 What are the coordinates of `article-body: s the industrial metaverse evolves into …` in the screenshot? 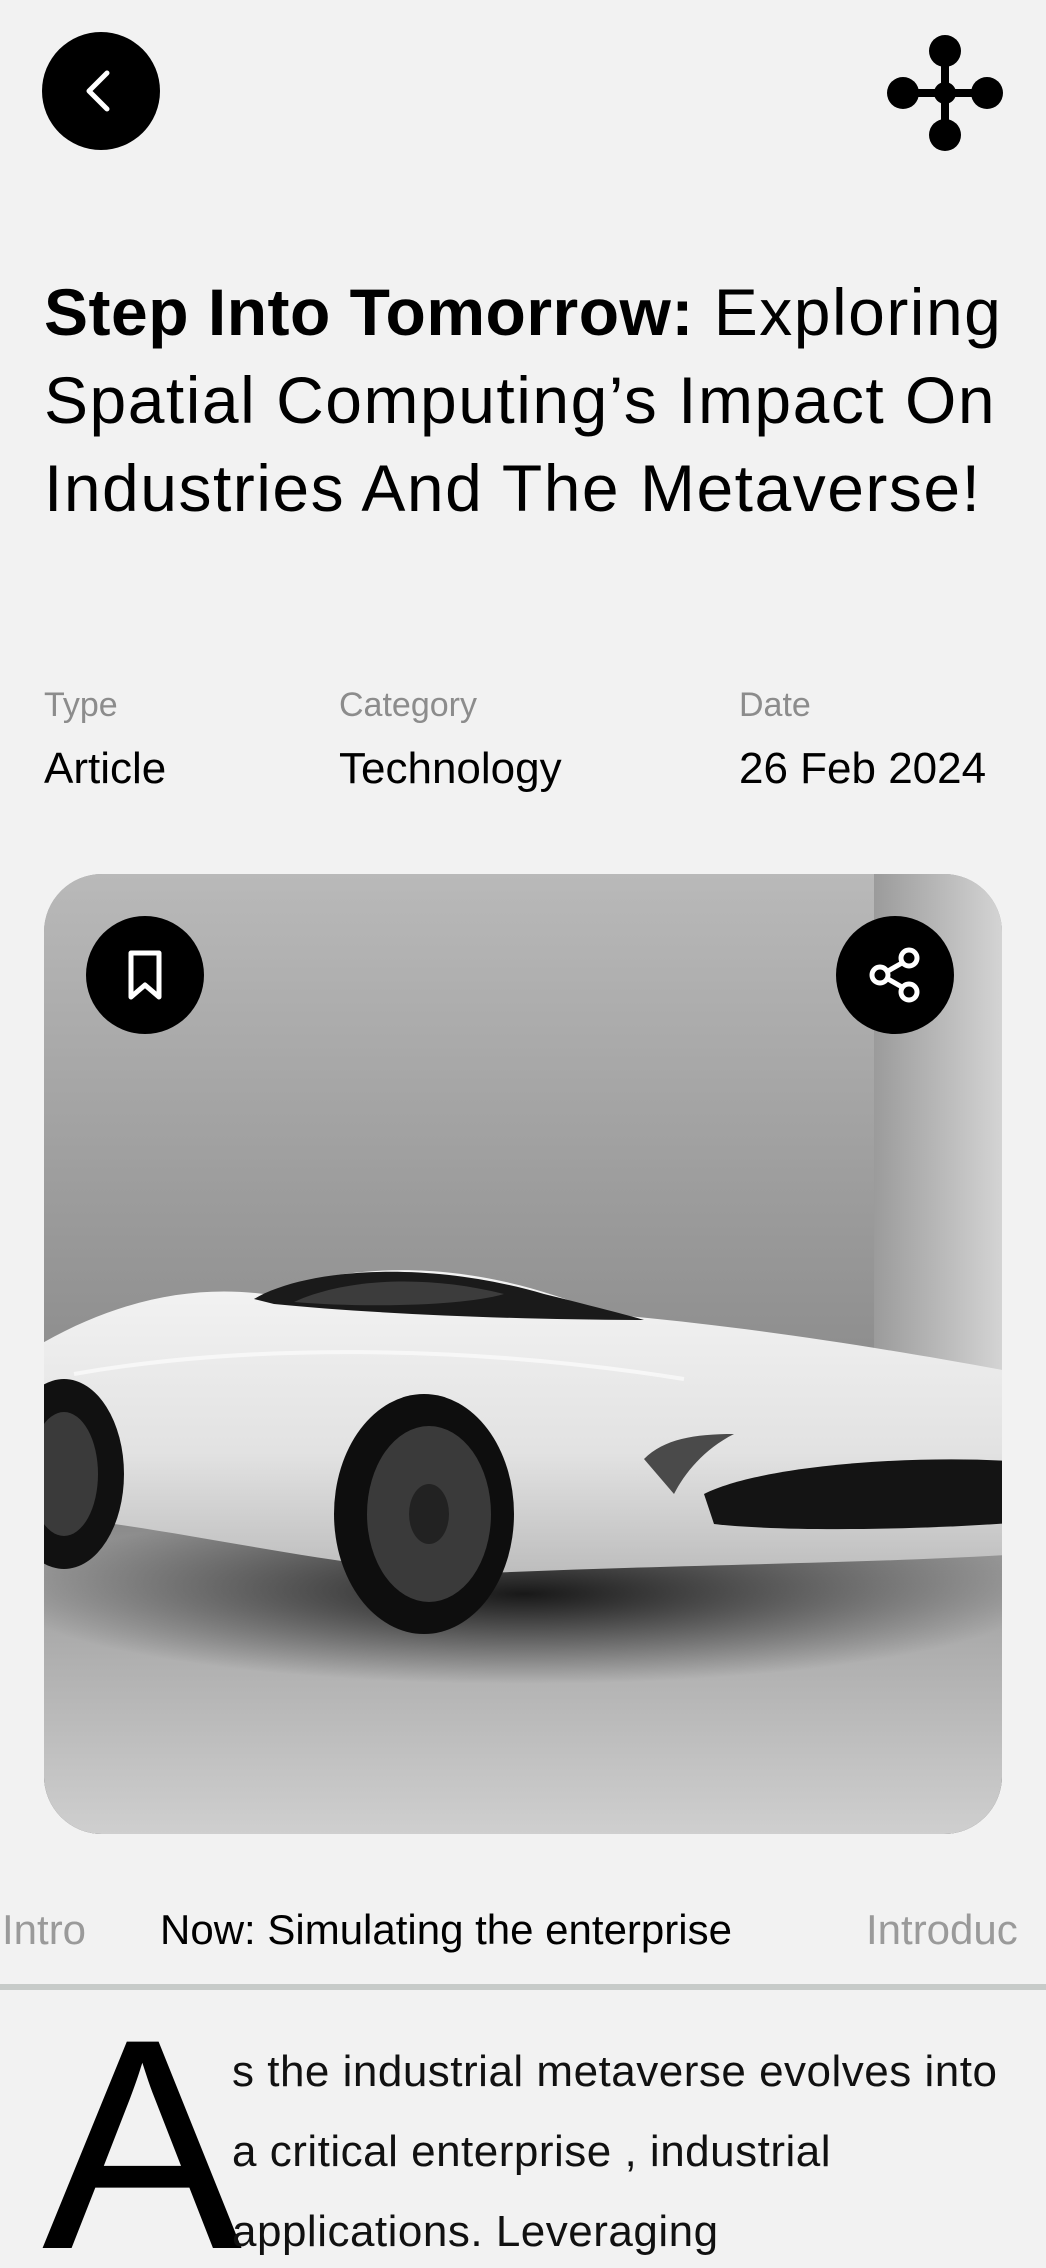 It's located at (615, 2151).